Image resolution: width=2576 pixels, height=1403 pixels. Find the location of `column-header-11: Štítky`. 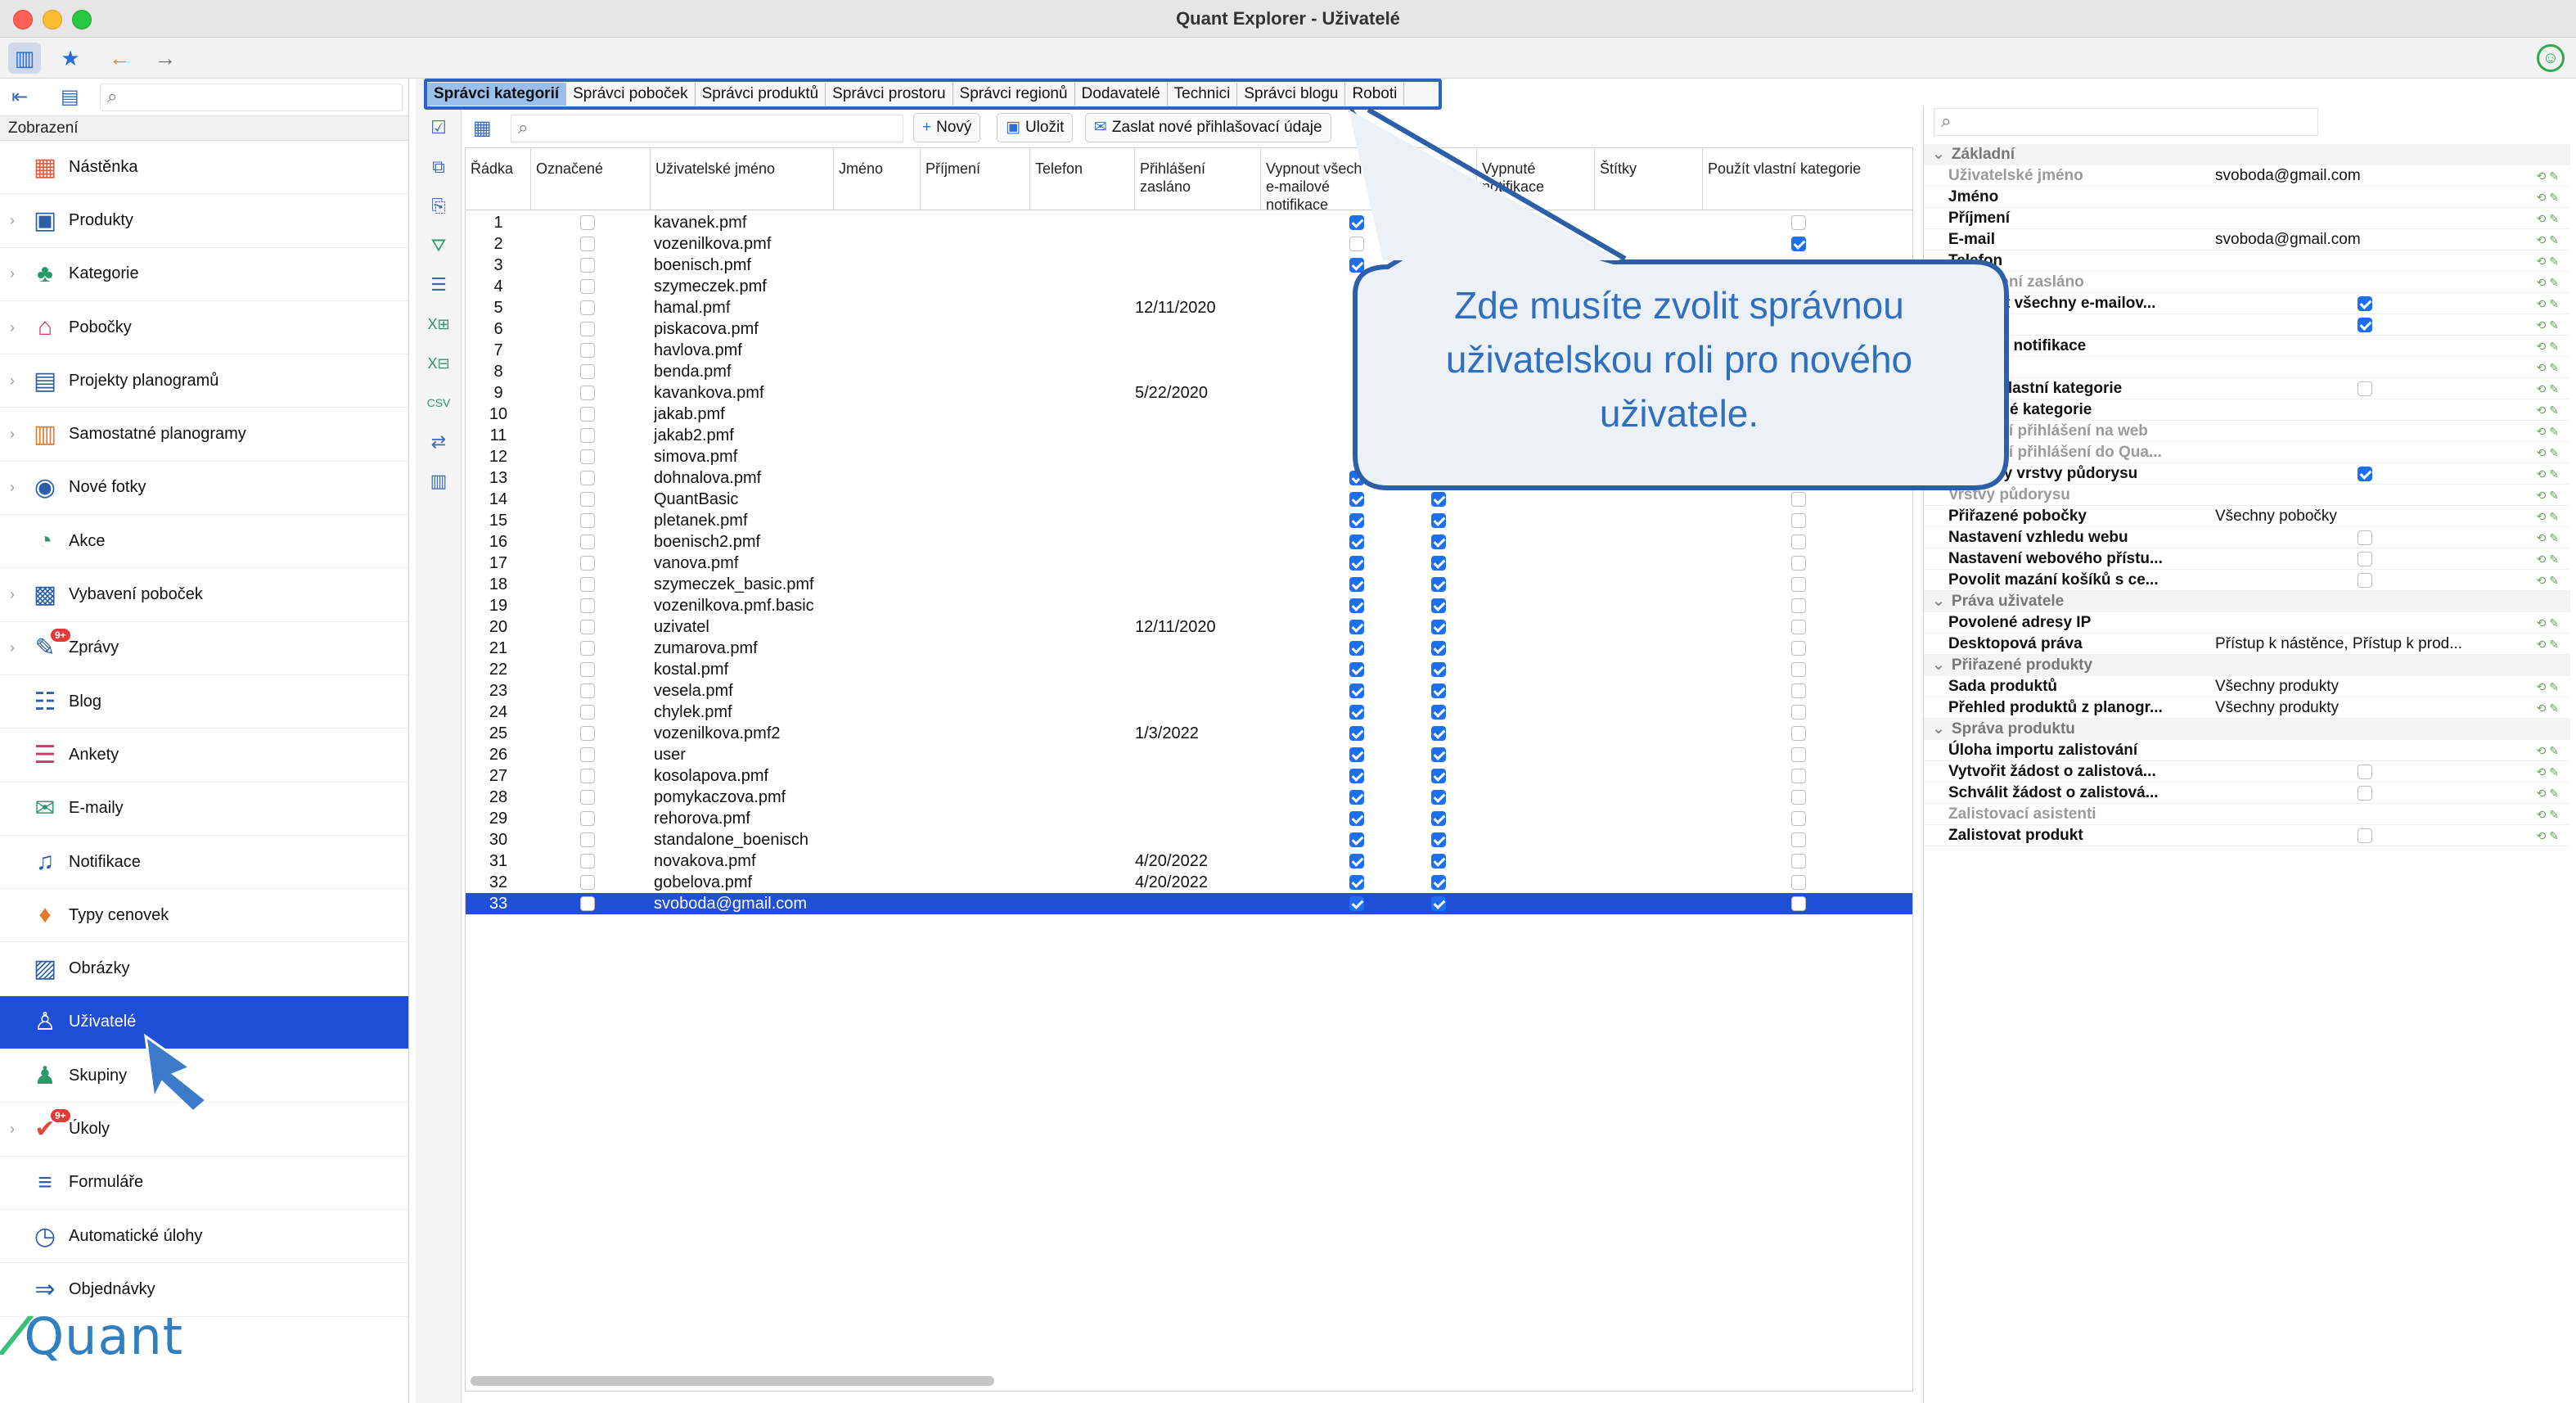

column-header-11: Štítky is located at coordinates (1649, 179).